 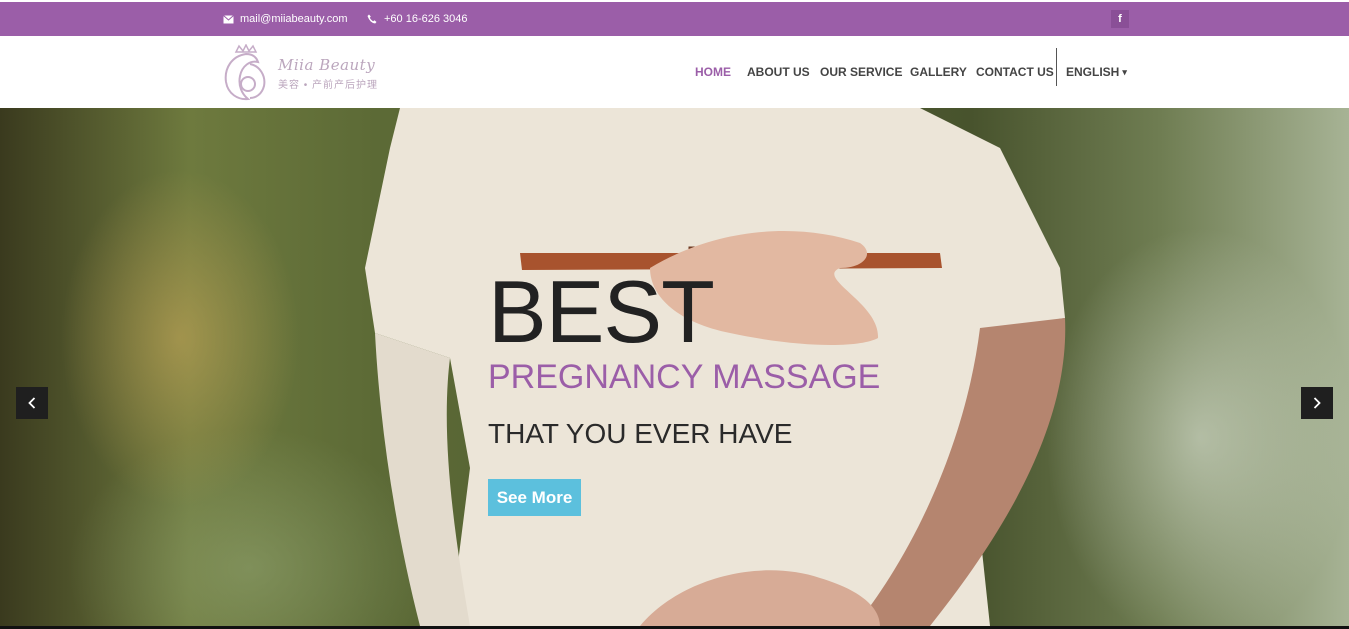 I want to click on nav-divider, so click(x=1056, y=67).